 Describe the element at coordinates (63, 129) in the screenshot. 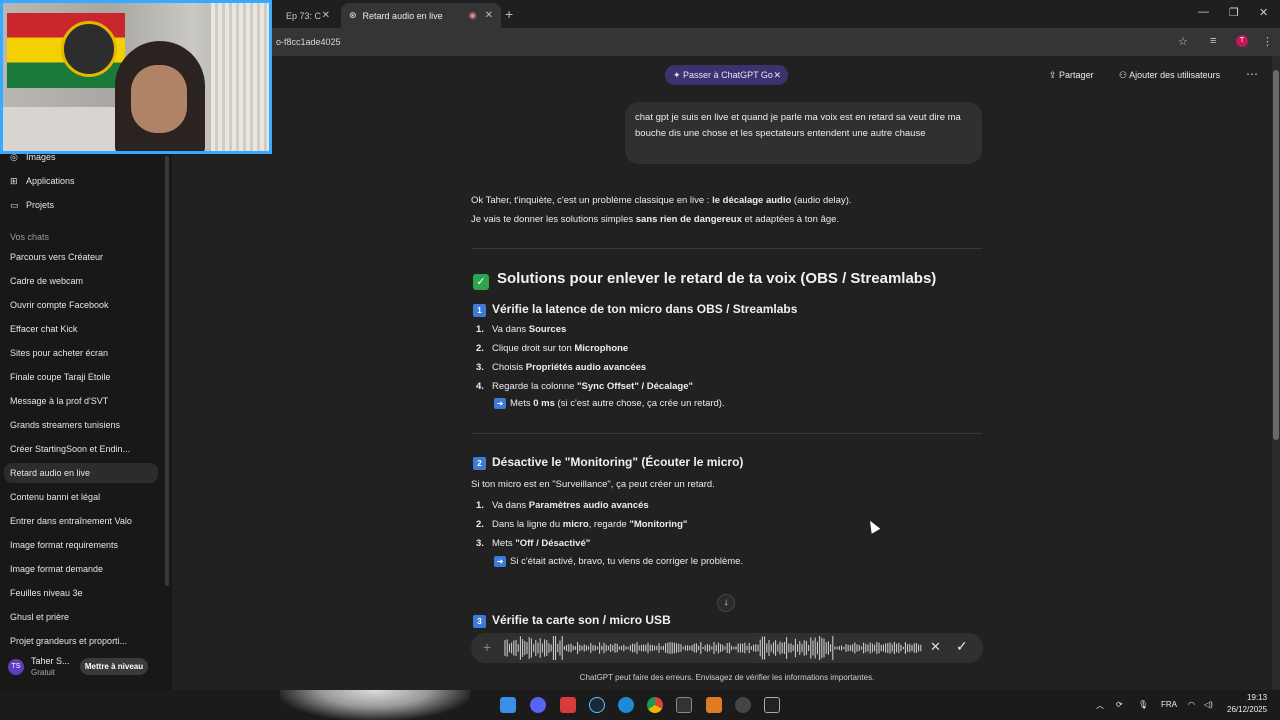

I see `webcam-bed` at that location.